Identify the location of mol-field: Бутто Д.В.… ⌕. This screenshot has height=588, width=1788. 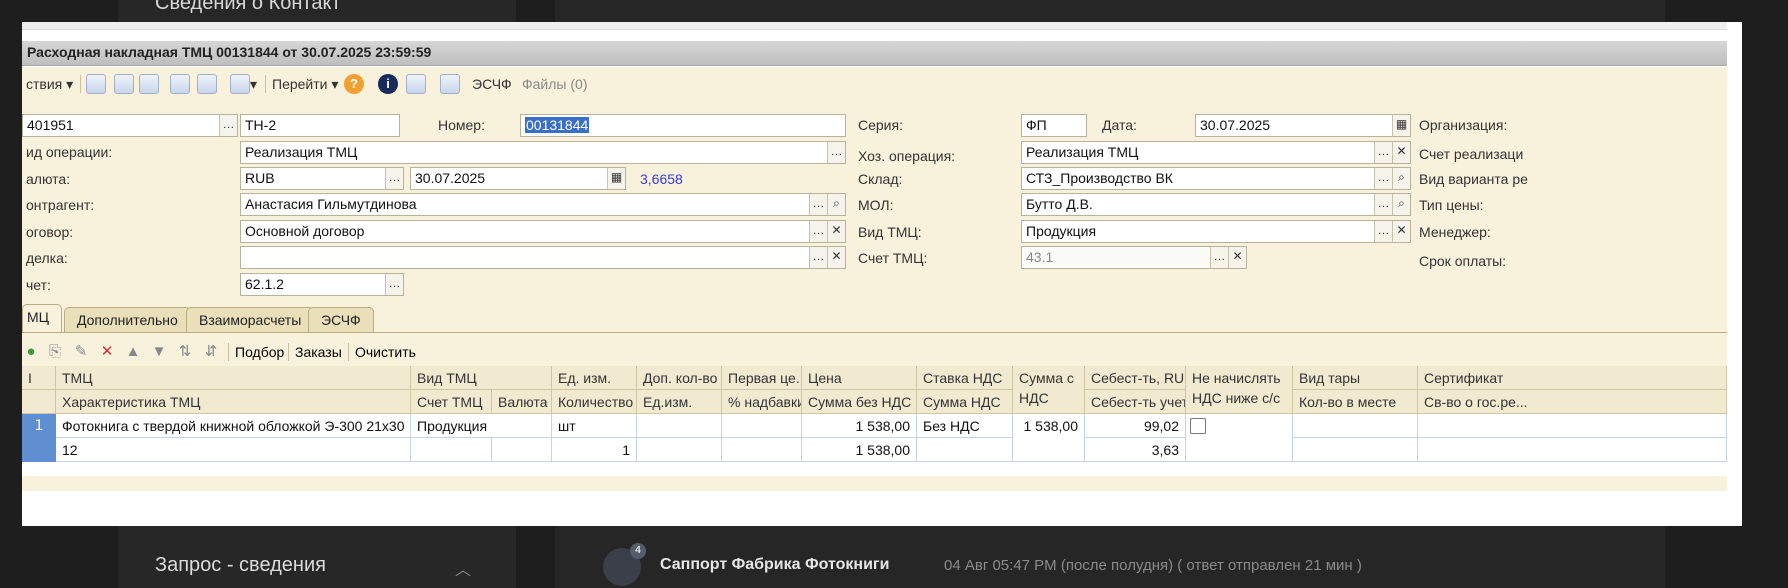
(1216, 204).